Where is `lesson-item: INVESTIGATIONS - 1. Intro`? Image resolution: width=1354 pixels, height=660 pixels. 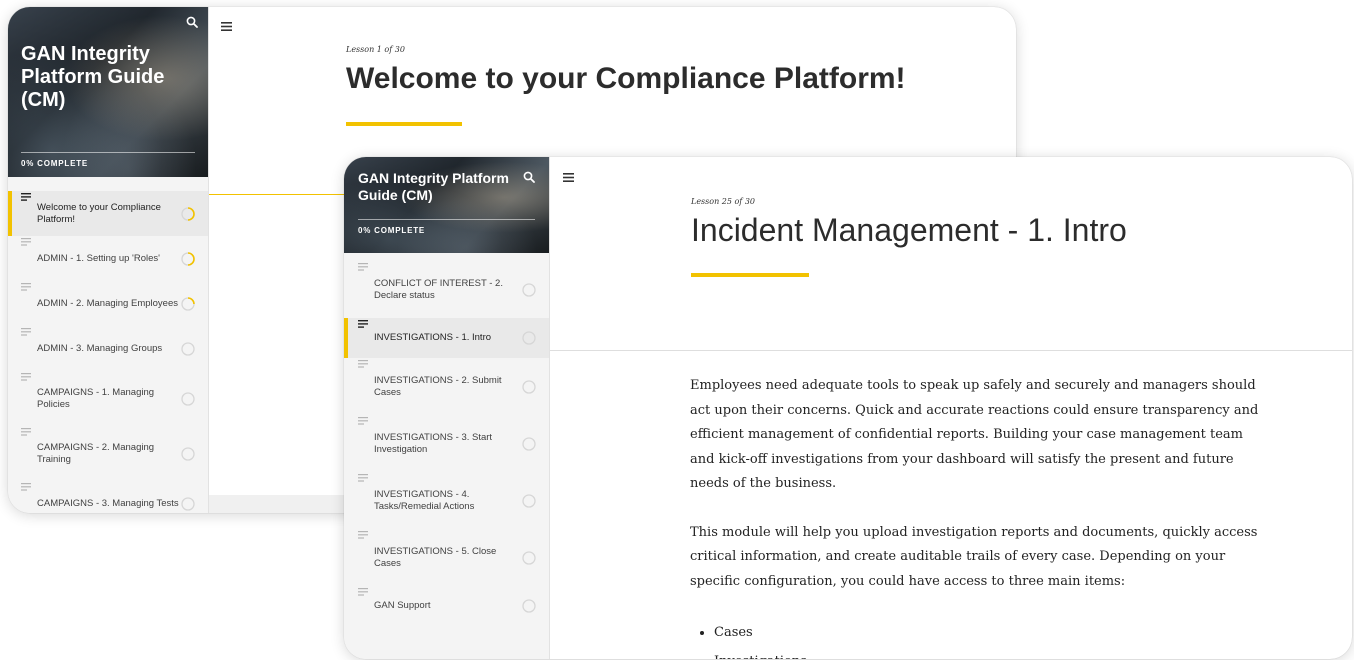
lesson-item: INVESTIGATIONS - 1. Intro is located at coordinates (446, 338).